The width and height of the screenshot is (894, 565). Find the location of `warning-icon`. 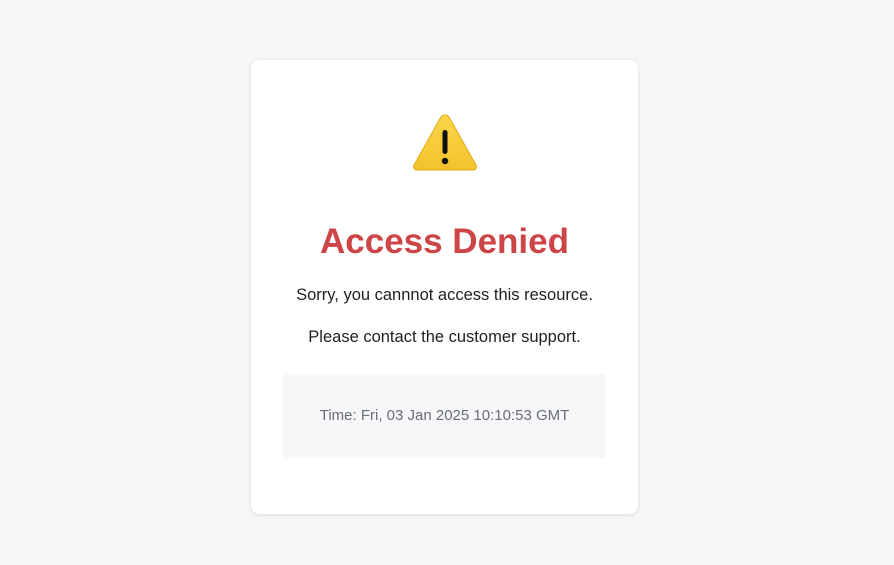

warning-icon is located at coordinates (445, 142).